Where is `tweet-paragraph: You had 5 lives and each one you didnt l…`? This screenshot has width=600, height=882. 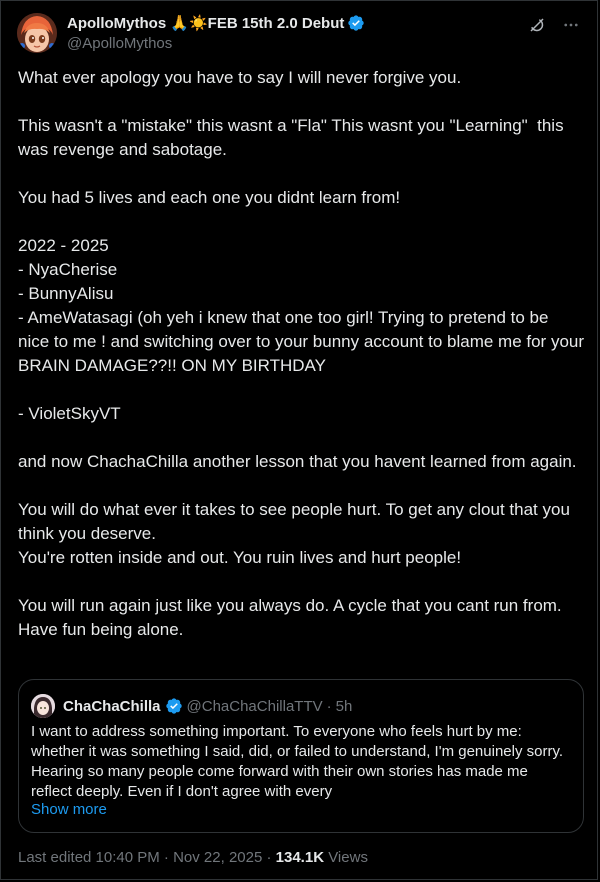
tweet-paragraph: You had 5 lives and each one you didnt l… is located at coordinates (209, 197).